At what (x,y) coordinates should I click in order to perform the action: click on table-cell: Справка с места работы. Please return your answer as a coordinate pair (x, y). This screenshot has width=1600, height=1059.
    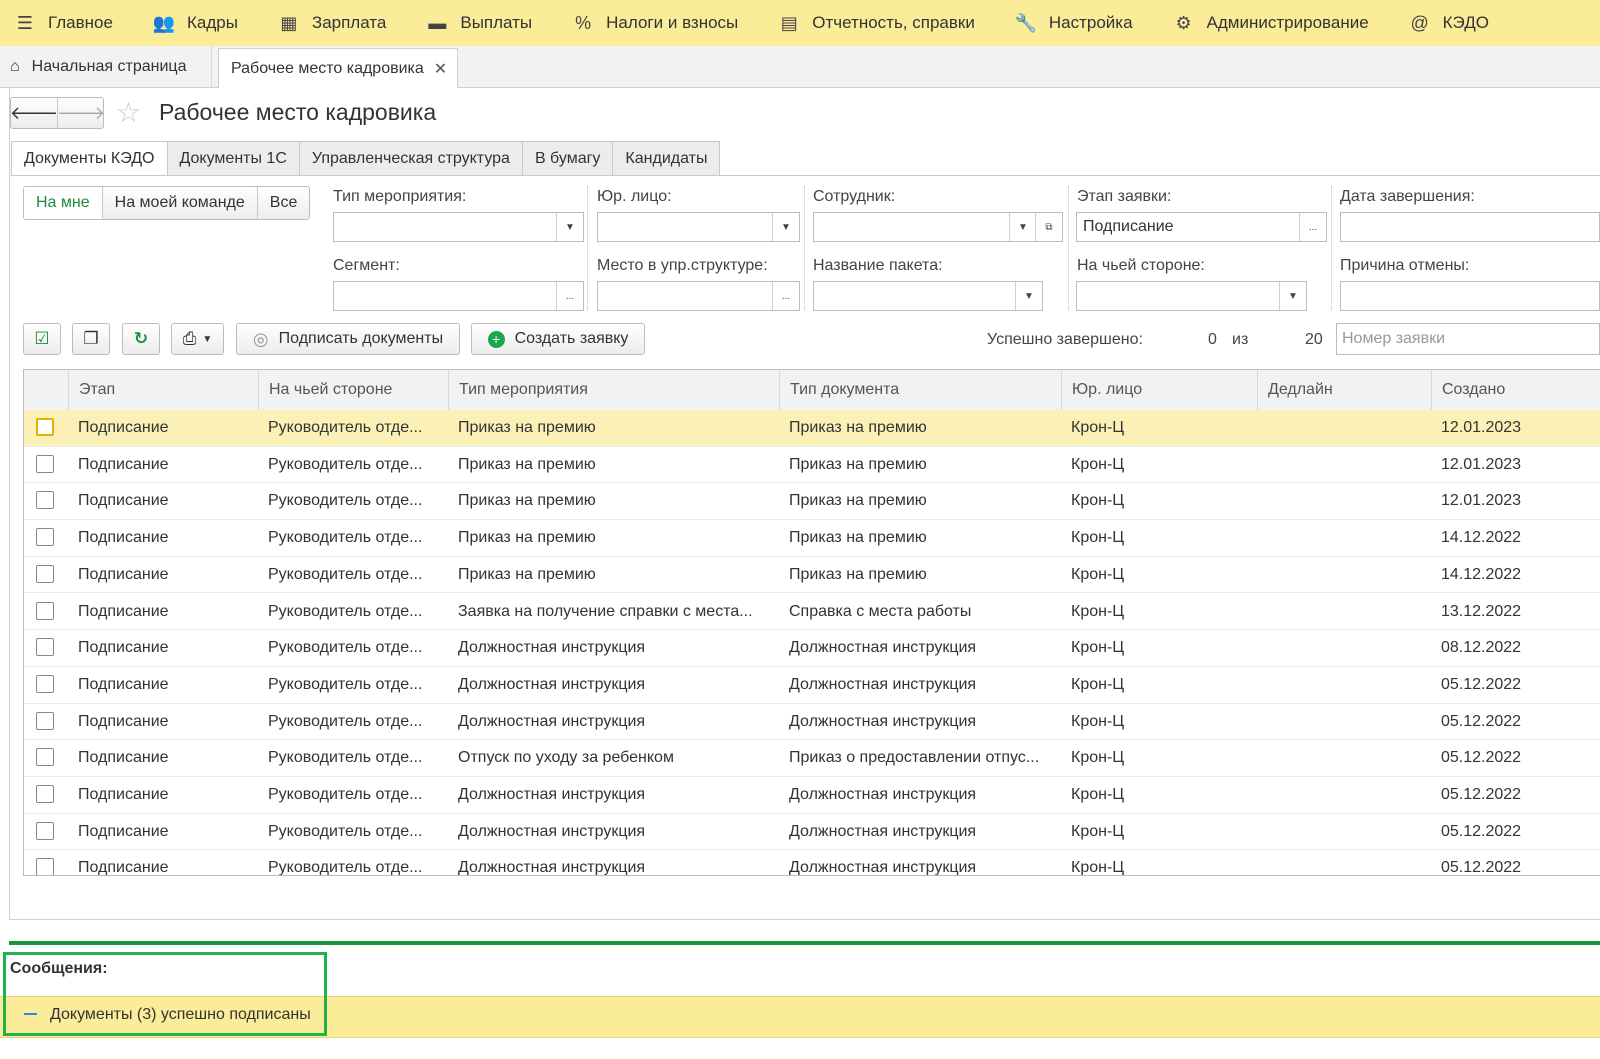
    Looking at the image, I should click on (880, 611).